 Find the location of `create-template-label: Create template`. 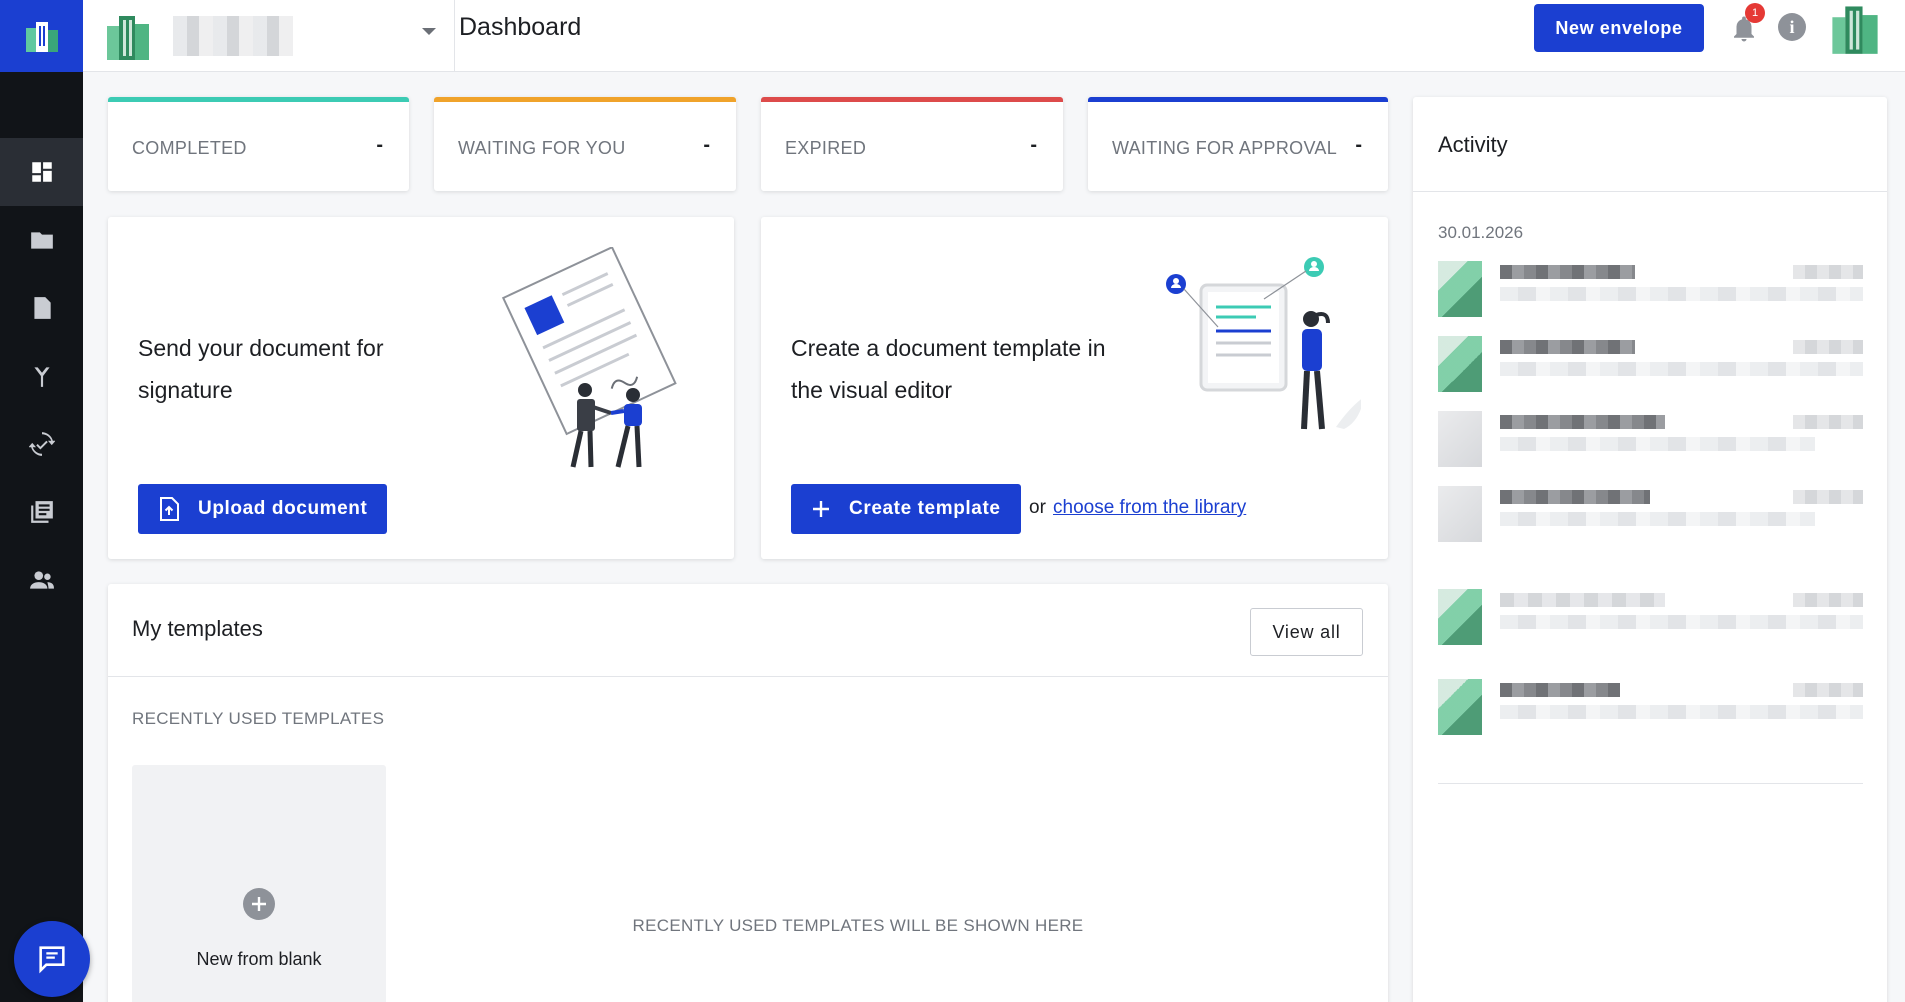

create-template-label: Create template is located at coordinates (925, 508).